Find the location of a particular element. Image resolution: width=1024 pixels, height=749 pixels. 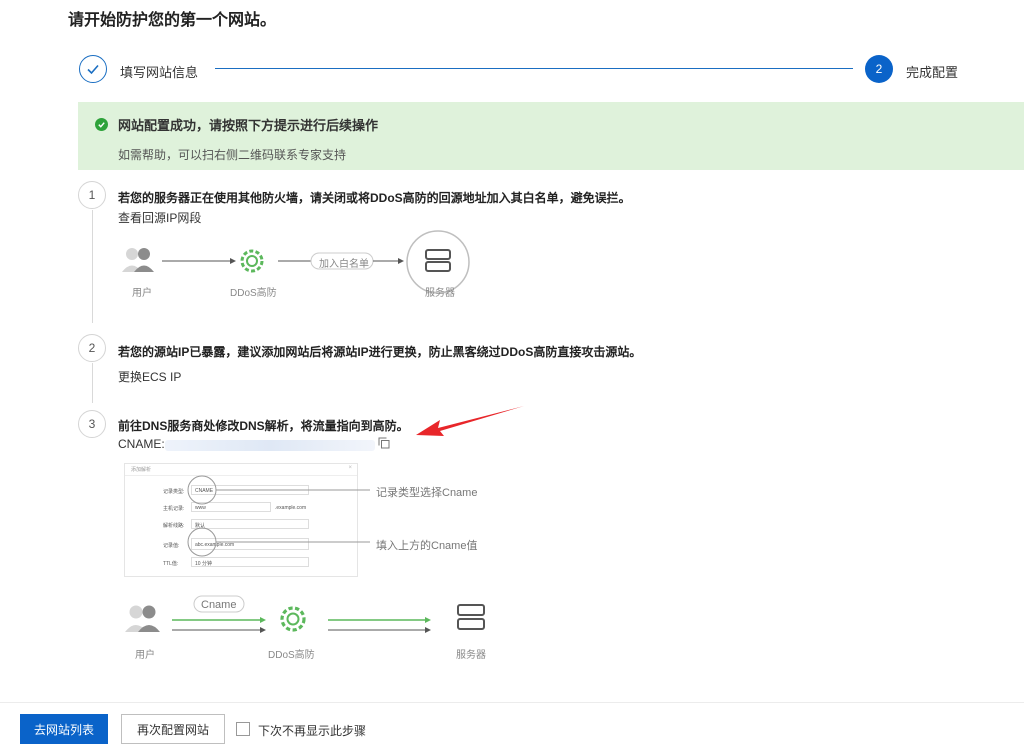

progress-steps: 填写网站信息 2 完成配置 is located at coordinates (521, 69).